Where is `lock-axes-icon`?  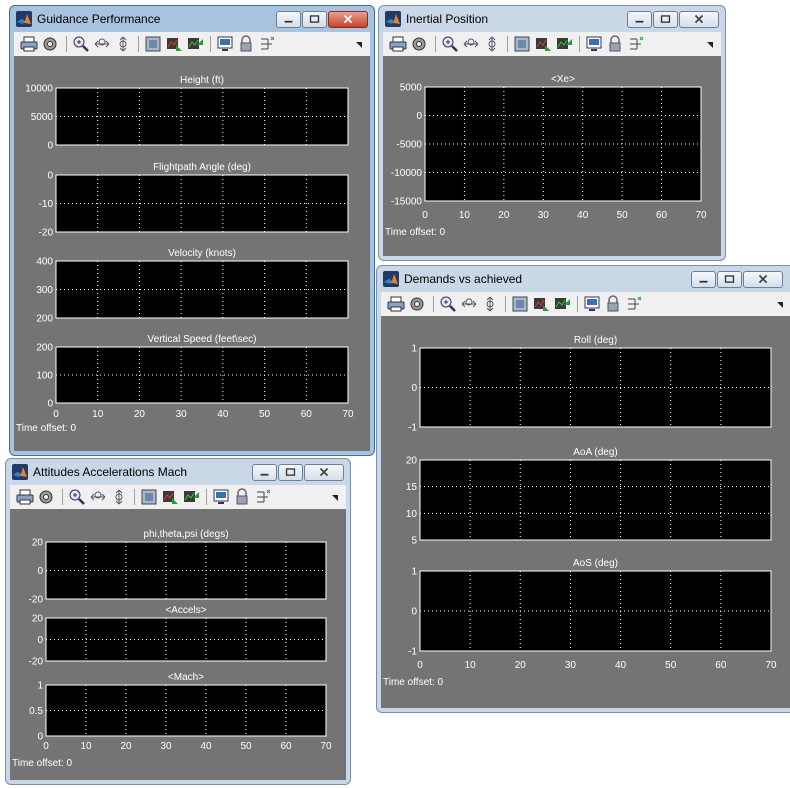
lock-axes-icon is located at coordinates (613, 303).